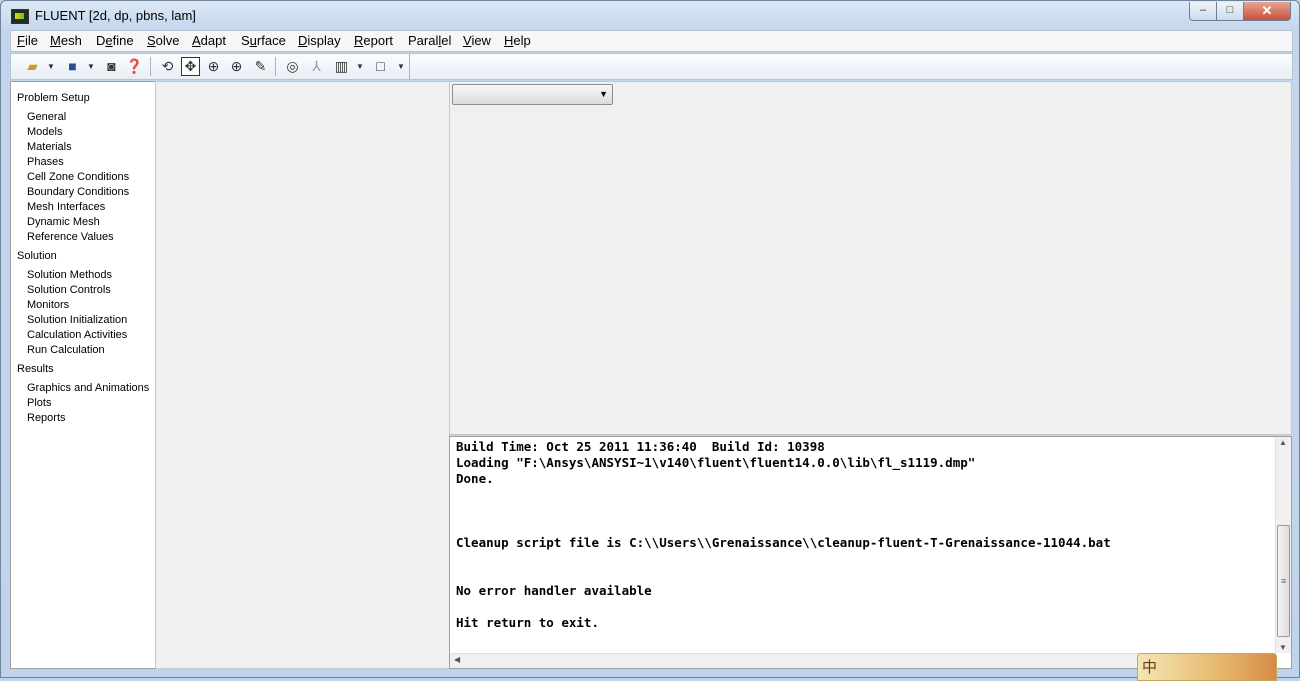  Describe the element at coordinates (380, 66) in the screenshot. I see `rectangle-icon: □` at that location.